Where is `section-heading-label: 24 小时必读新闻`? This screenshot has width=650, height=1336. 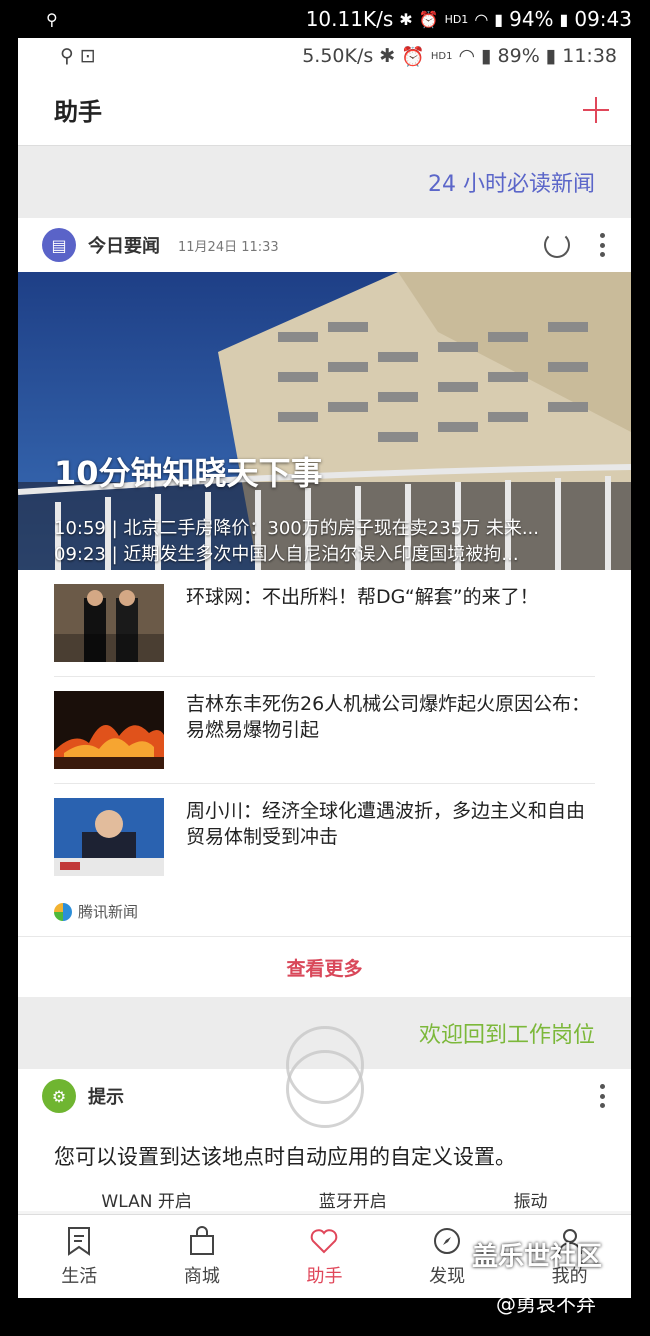 section-heading-label: 24 小时必读新闻 is located at coordinates (511, 184).